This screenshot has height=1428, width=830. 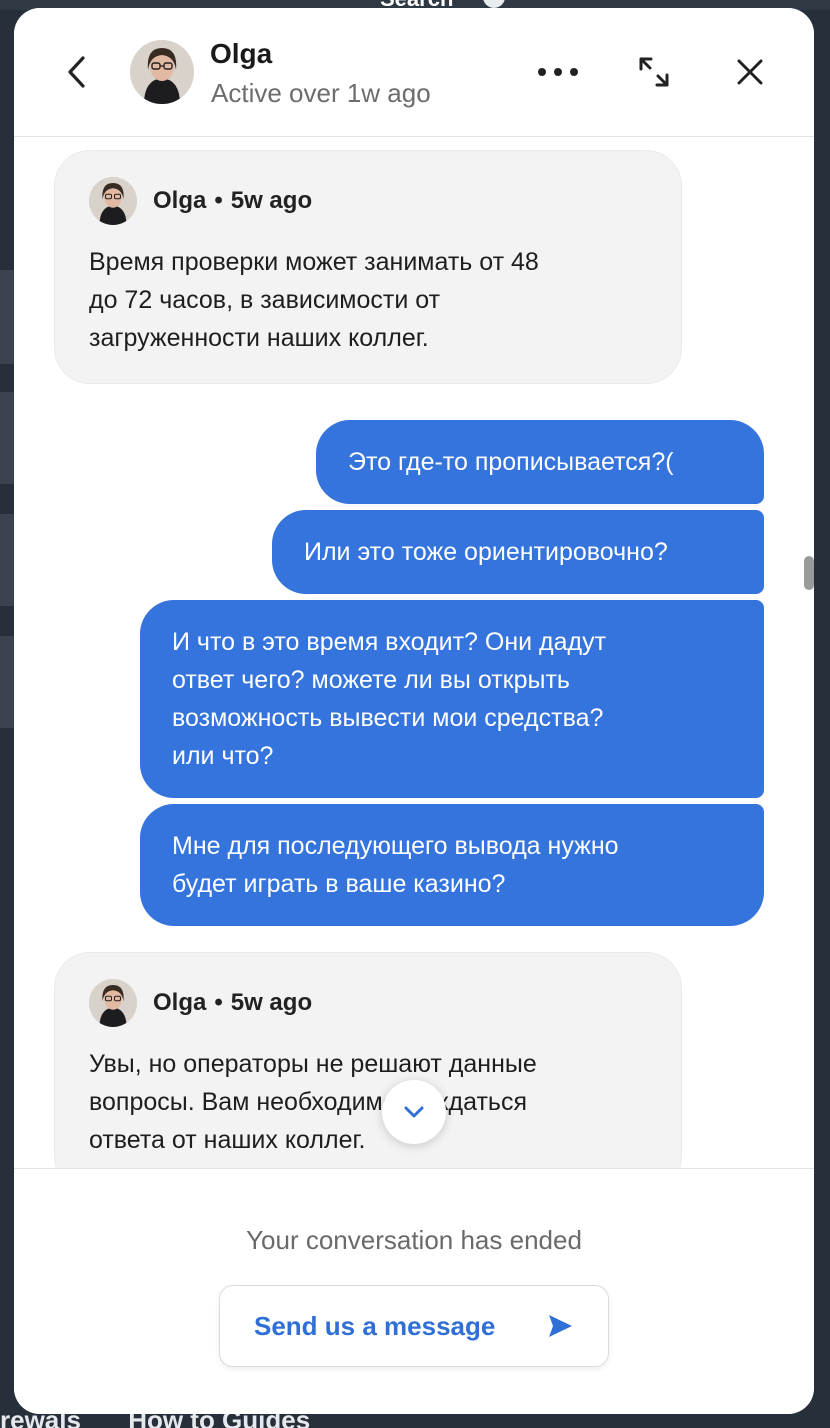 I want to click on agent-status: Active over 1w ago, so click(x=321, y=93).